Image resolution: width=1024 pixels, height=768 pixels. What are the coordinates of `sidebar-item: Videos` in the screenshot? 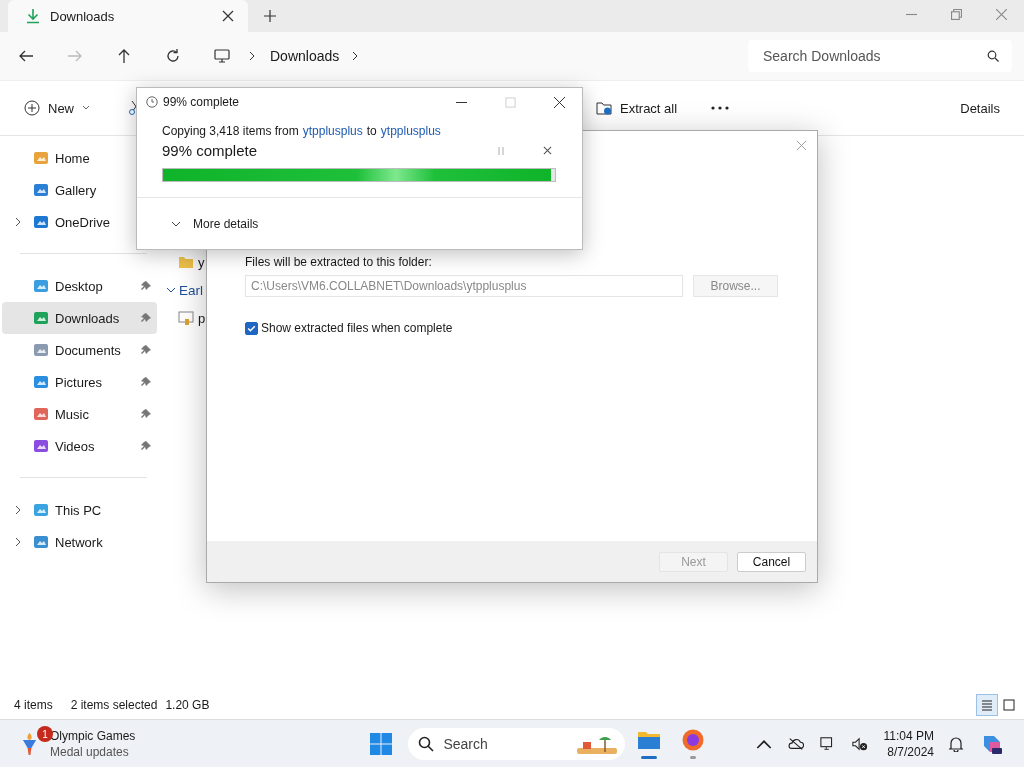 It's located at (79, 446).